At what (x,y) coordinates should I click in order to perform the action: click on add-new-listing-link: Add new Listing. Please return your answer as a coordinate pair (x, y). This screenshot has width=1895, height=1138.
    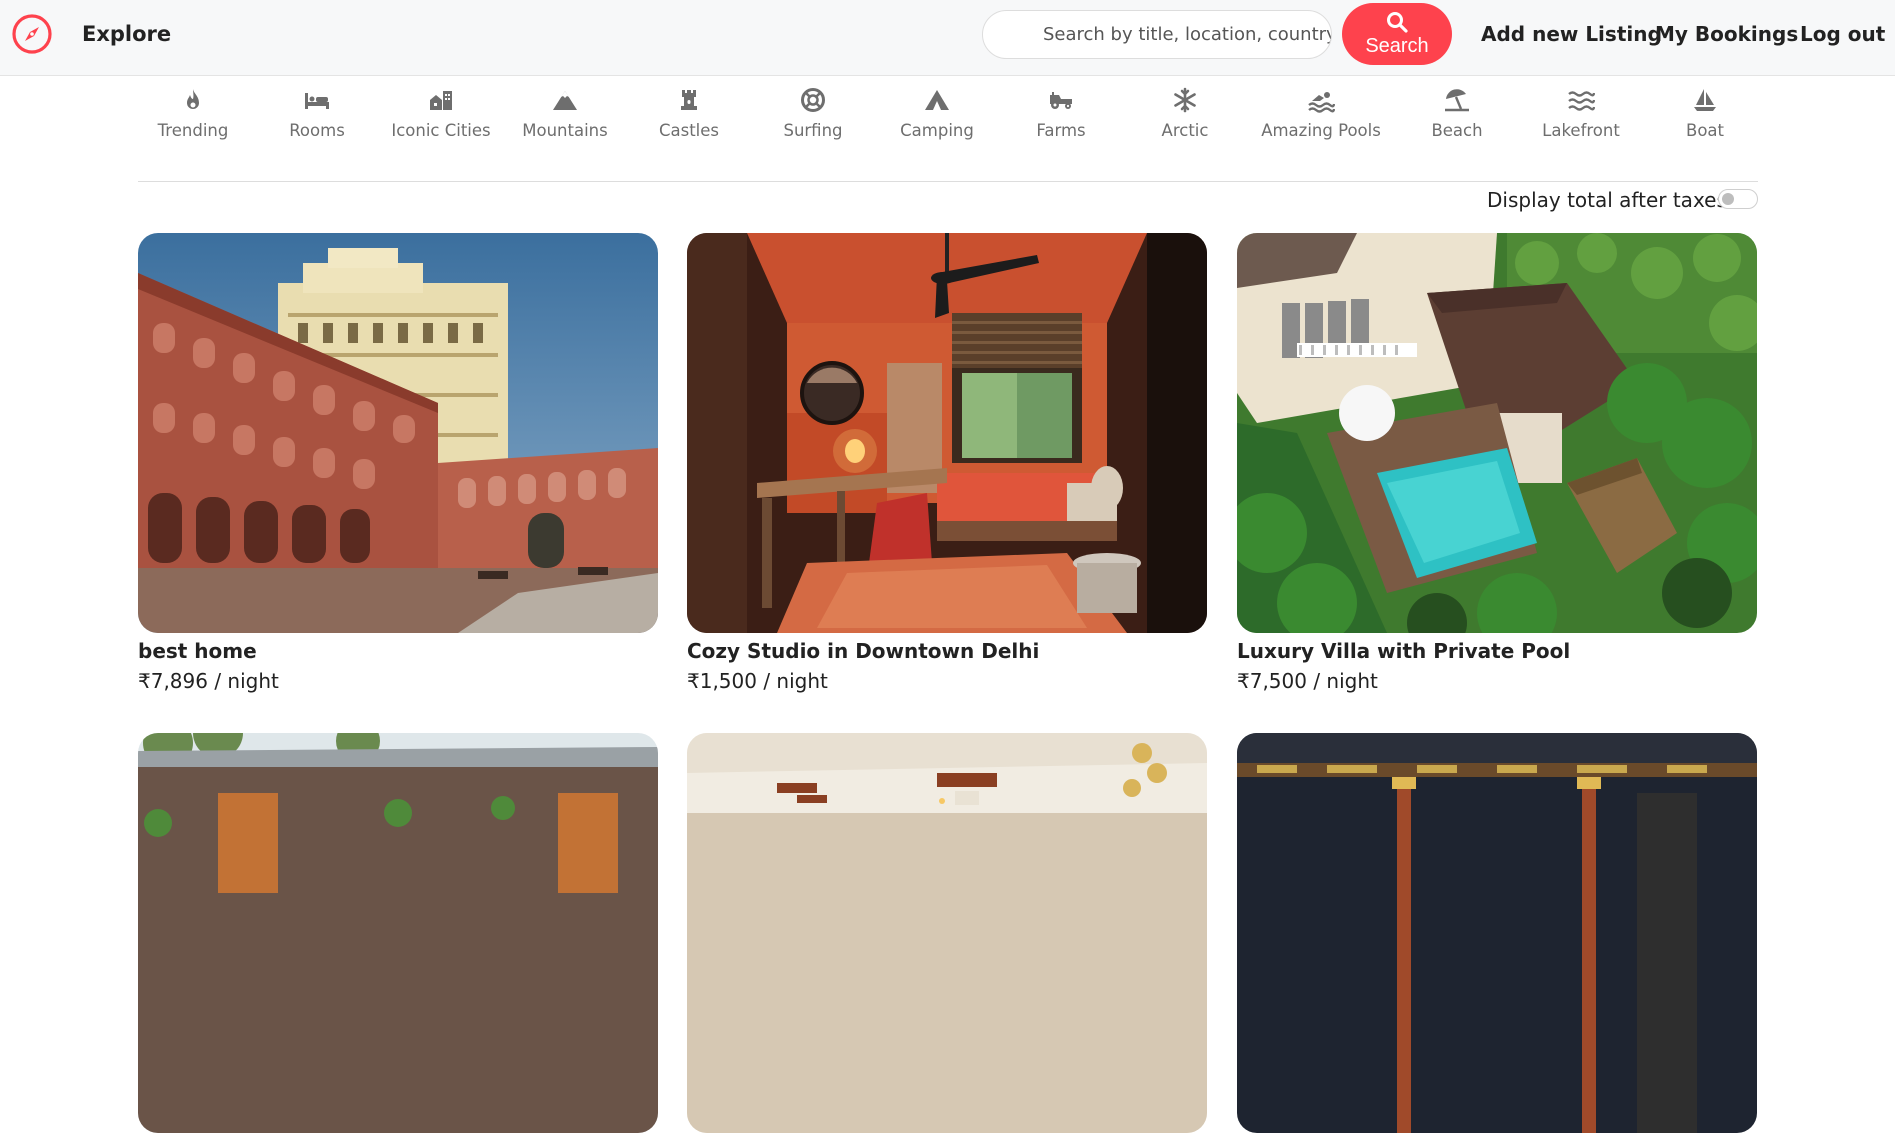
    Looking at the image, I should click on (1571, 34).